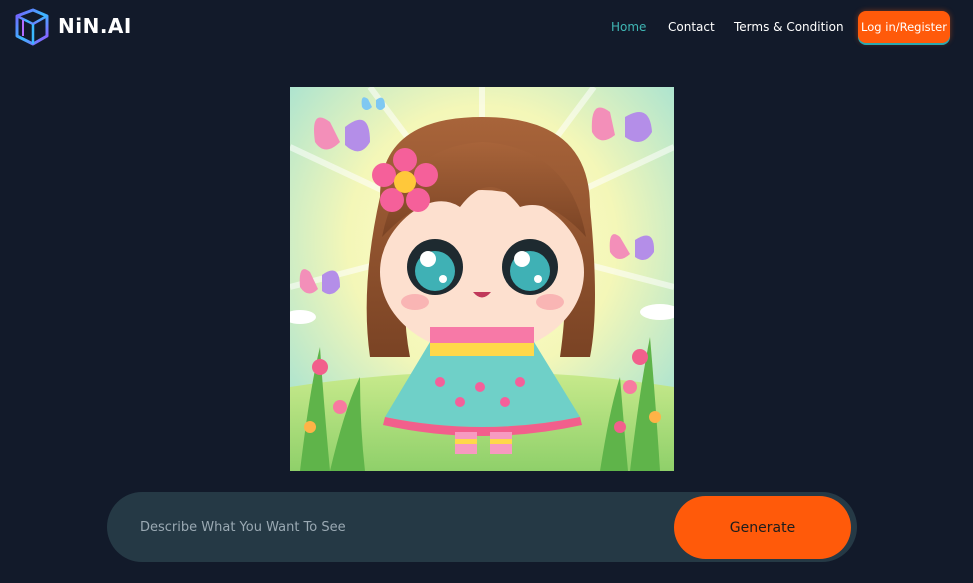  I want to click on brand-logo: NiN.AI, so click(72, 28).